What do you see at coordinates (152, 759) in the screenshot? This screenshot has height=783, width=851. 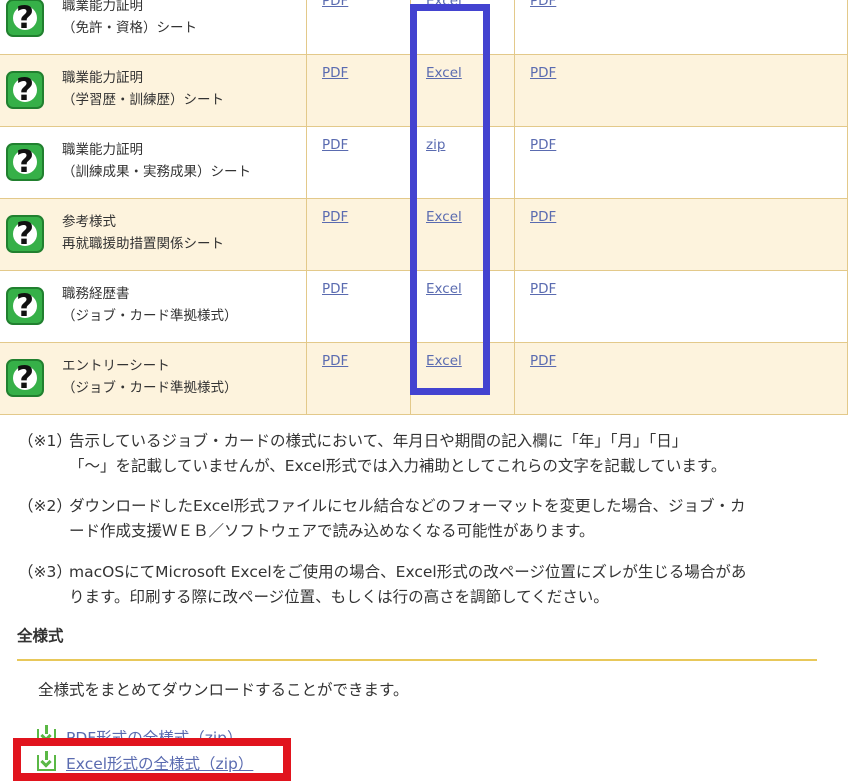 I see `excel-download-highlight` at bounding box center [152, 759].